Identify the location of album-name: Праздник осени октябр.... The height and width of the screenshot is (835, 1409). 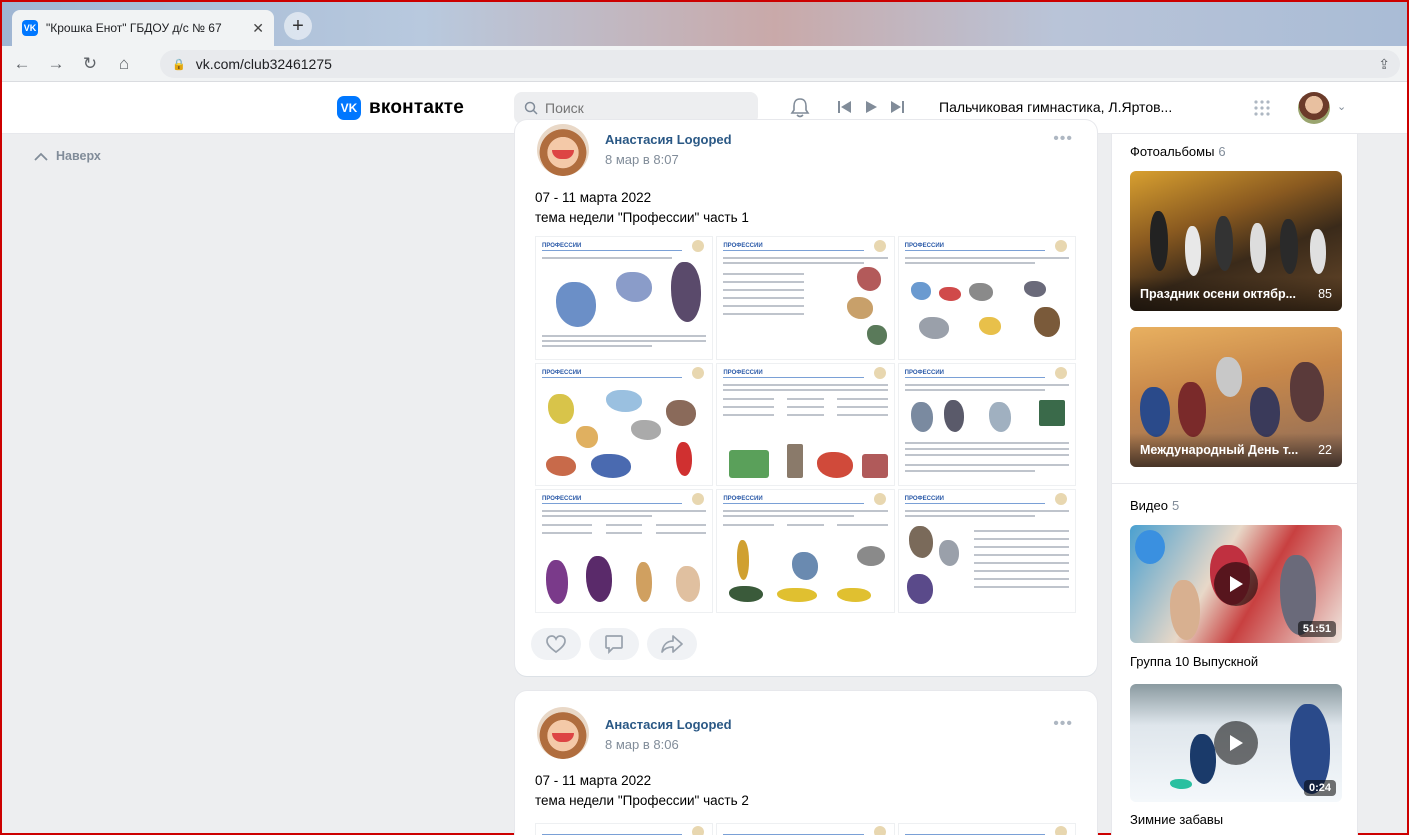
(1218, 294).